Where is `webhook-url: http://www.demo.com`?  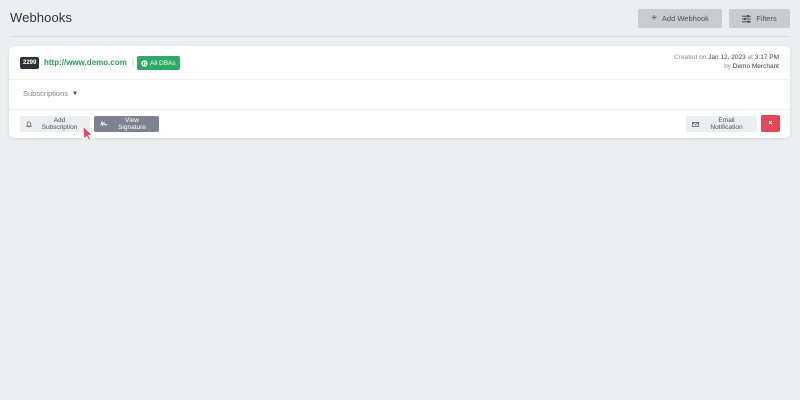
webhook-url: http://www.demo.com is located at coordinates (85, 63).